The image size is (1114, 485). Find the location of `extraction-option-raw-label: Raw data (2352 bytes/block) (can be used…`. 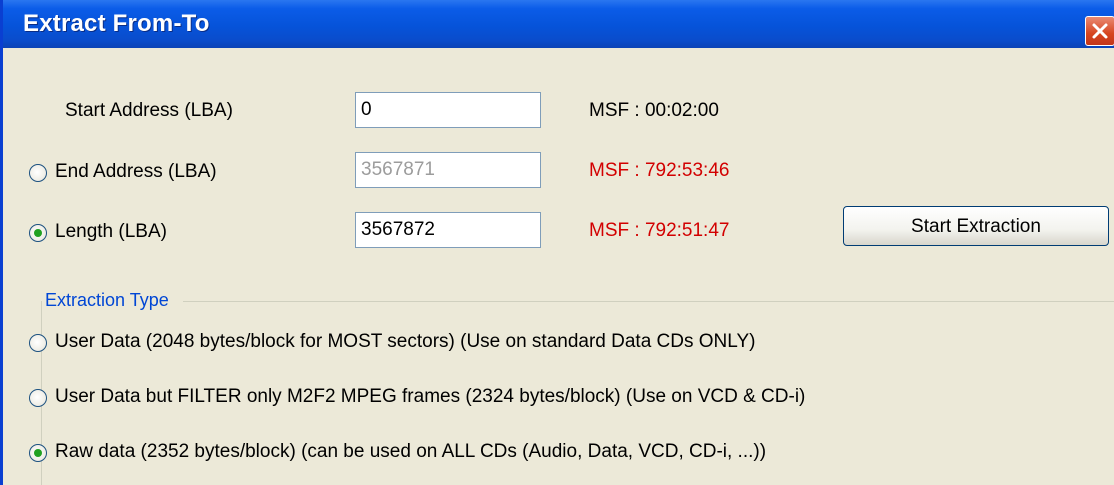

extraction-option-raw-label: Raw data (2352 bytes/block) (can be used… is located at coordinates (410, 452).